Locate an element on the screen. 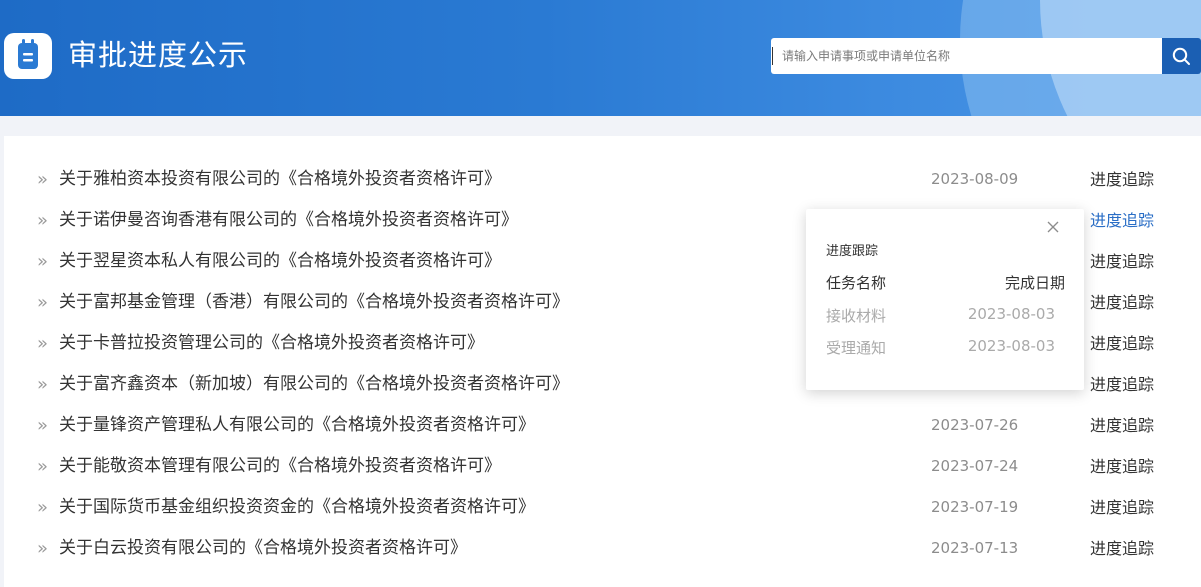  search-input is located at coordinates (966, 56).